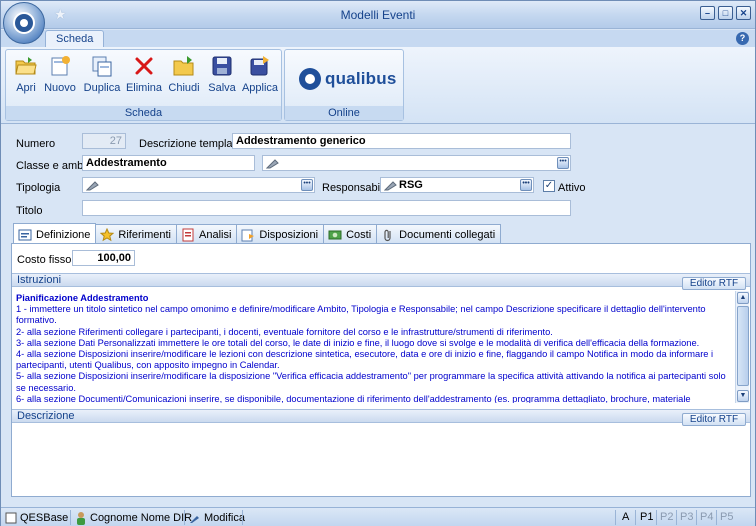 The width and height of the screenshot is (756, 526). I want to click on help-icon: ?, so click(742, 38).